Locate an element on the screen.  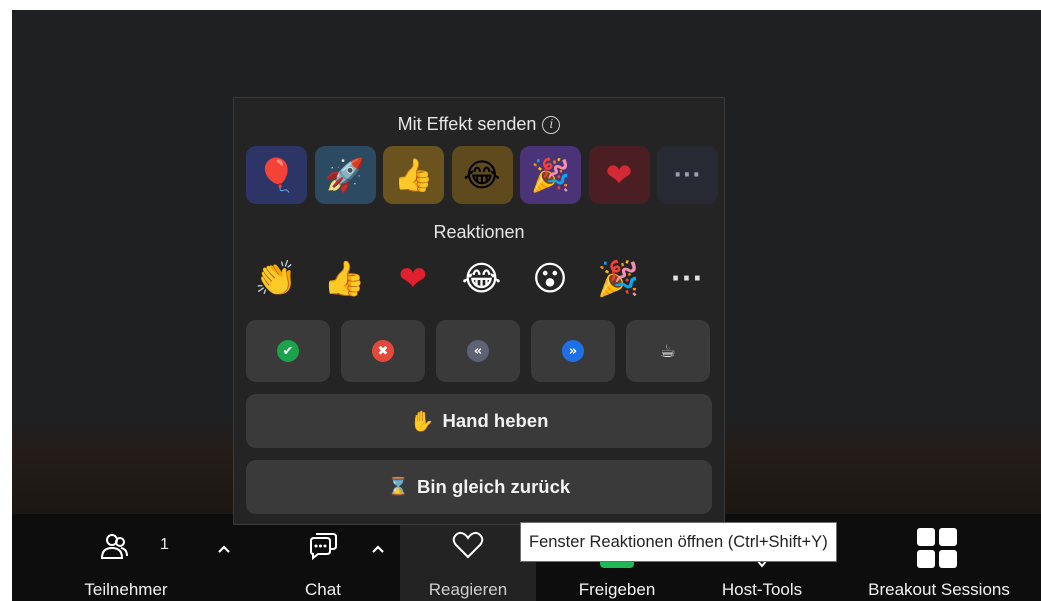
effects-title: Mit Effekt senden is located at coordinates (467, 124).